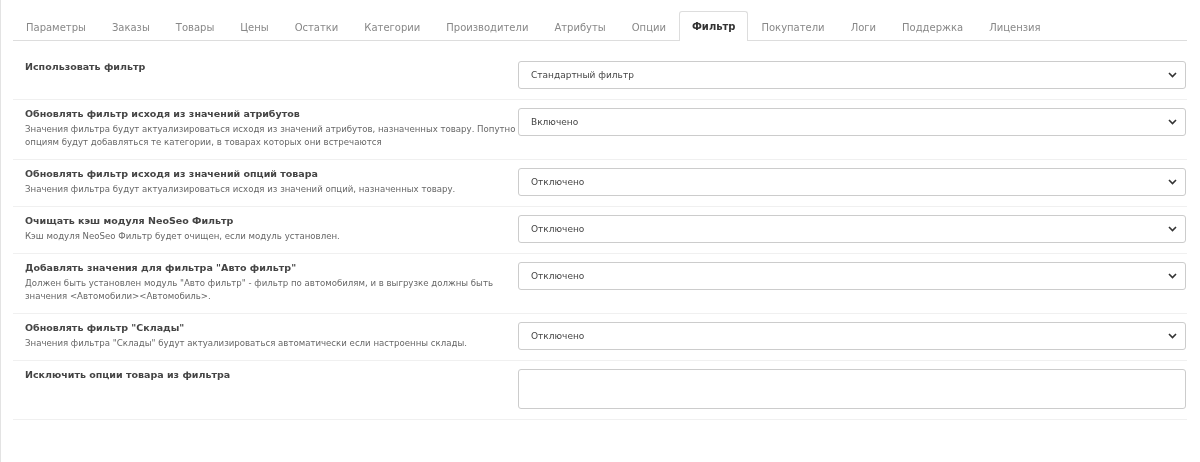  Describe the element at coordinates (183, 236) in the screenshot. I see `setting-description: Кэш модуля NeoSeo Фильтр будет очищен, если модуль установлен.` at that location.